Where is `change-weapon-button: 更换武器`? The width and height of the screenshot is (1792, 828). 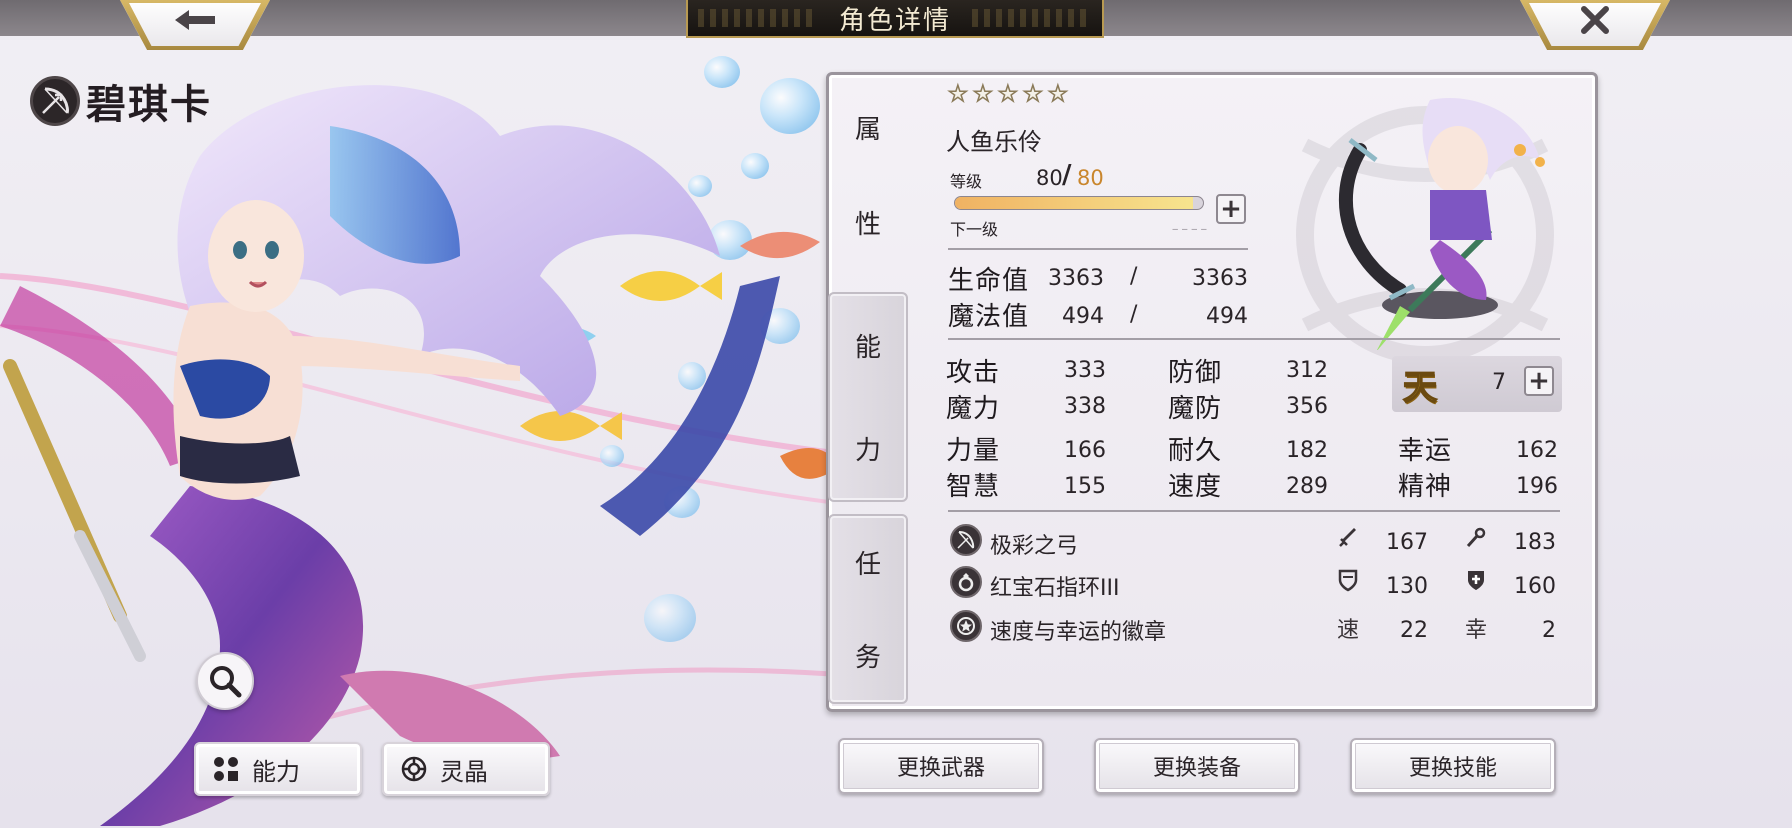 change-weapon-button: 更换武器 is located at coordinates (941, 766).